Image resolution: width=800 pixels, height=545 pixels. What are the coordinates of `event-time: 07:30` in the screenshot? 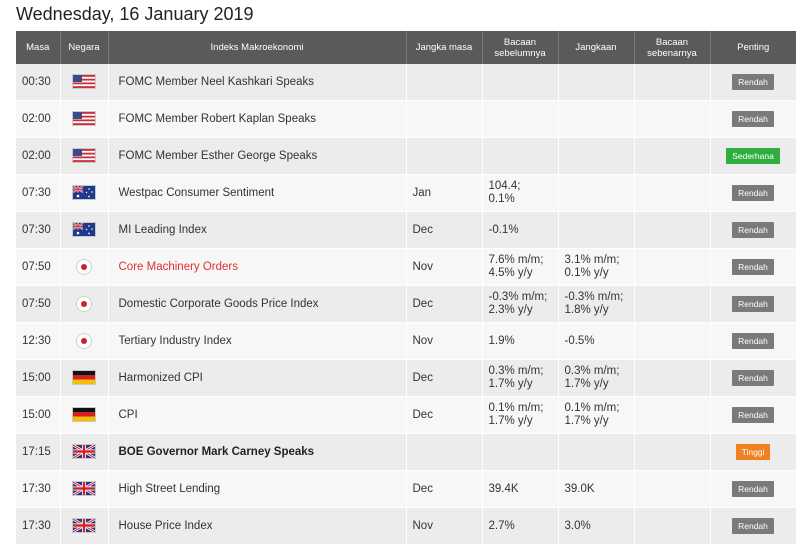 It's located at (38, 230).